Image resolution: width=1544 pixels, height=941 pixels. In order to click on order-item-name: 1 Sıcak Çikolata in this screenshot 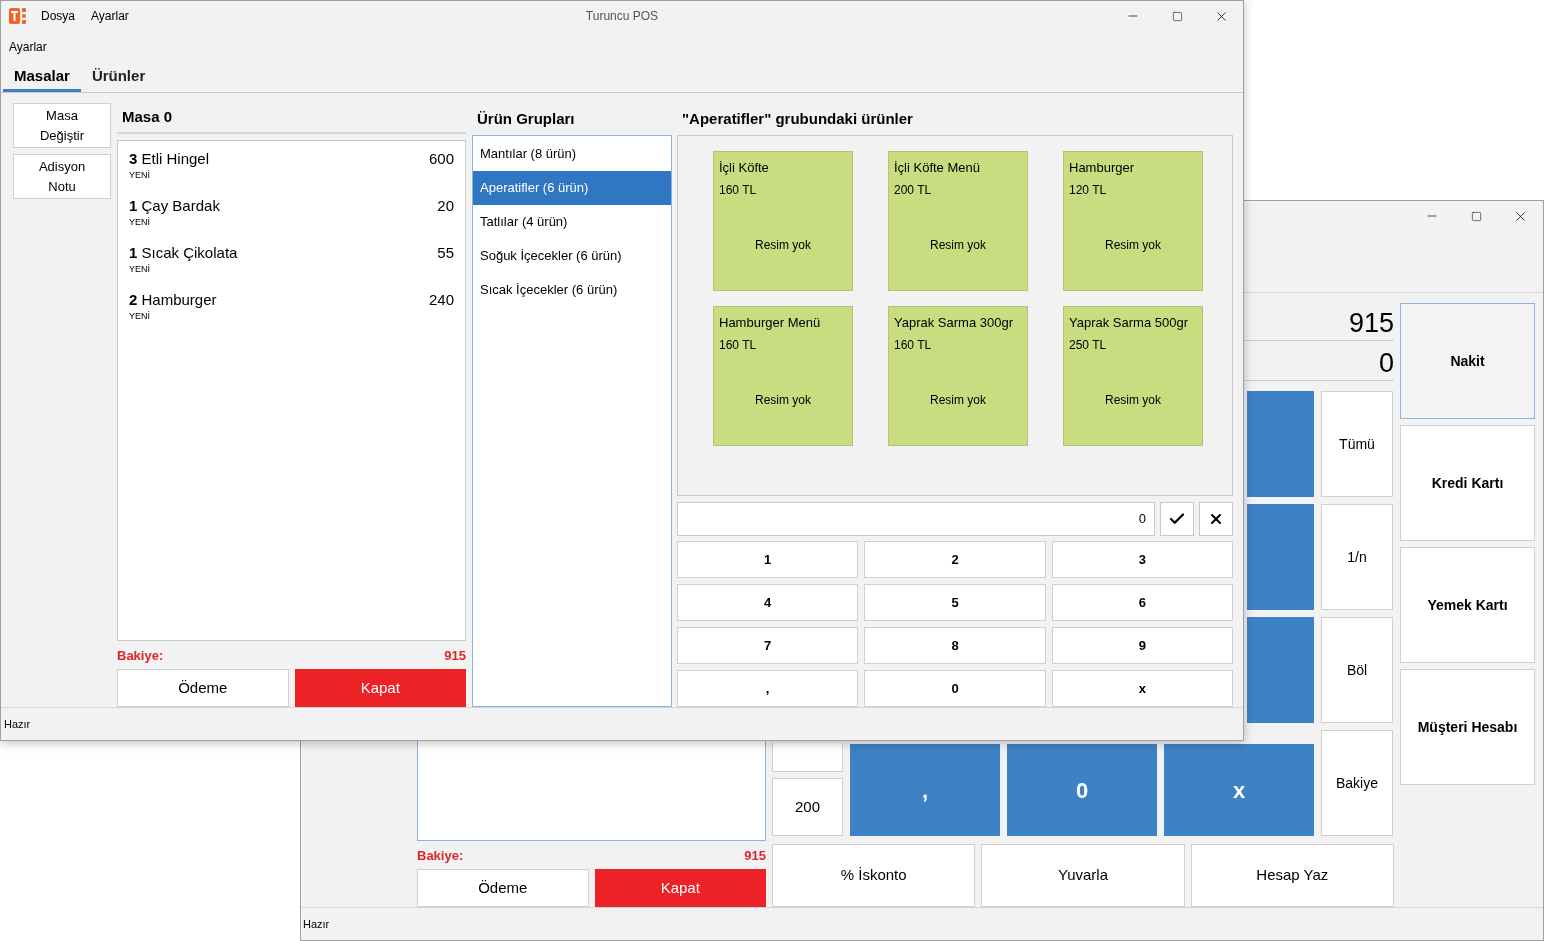, I will do `click(183, 253)`.